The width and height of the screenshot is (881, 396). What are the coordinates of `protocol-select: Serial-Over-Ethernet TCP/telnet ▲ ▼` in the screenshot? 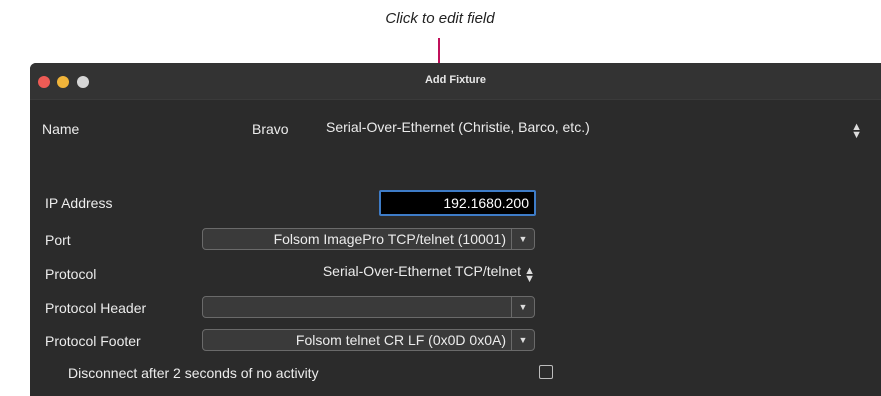 It's located at (368, 273).